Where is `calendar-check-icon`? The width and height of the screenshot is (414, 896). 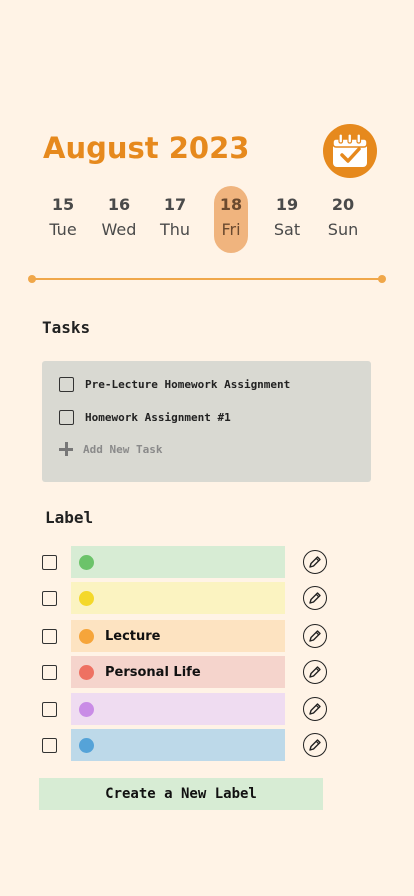
calendar-check-icon is located at coordinates (350, 150).